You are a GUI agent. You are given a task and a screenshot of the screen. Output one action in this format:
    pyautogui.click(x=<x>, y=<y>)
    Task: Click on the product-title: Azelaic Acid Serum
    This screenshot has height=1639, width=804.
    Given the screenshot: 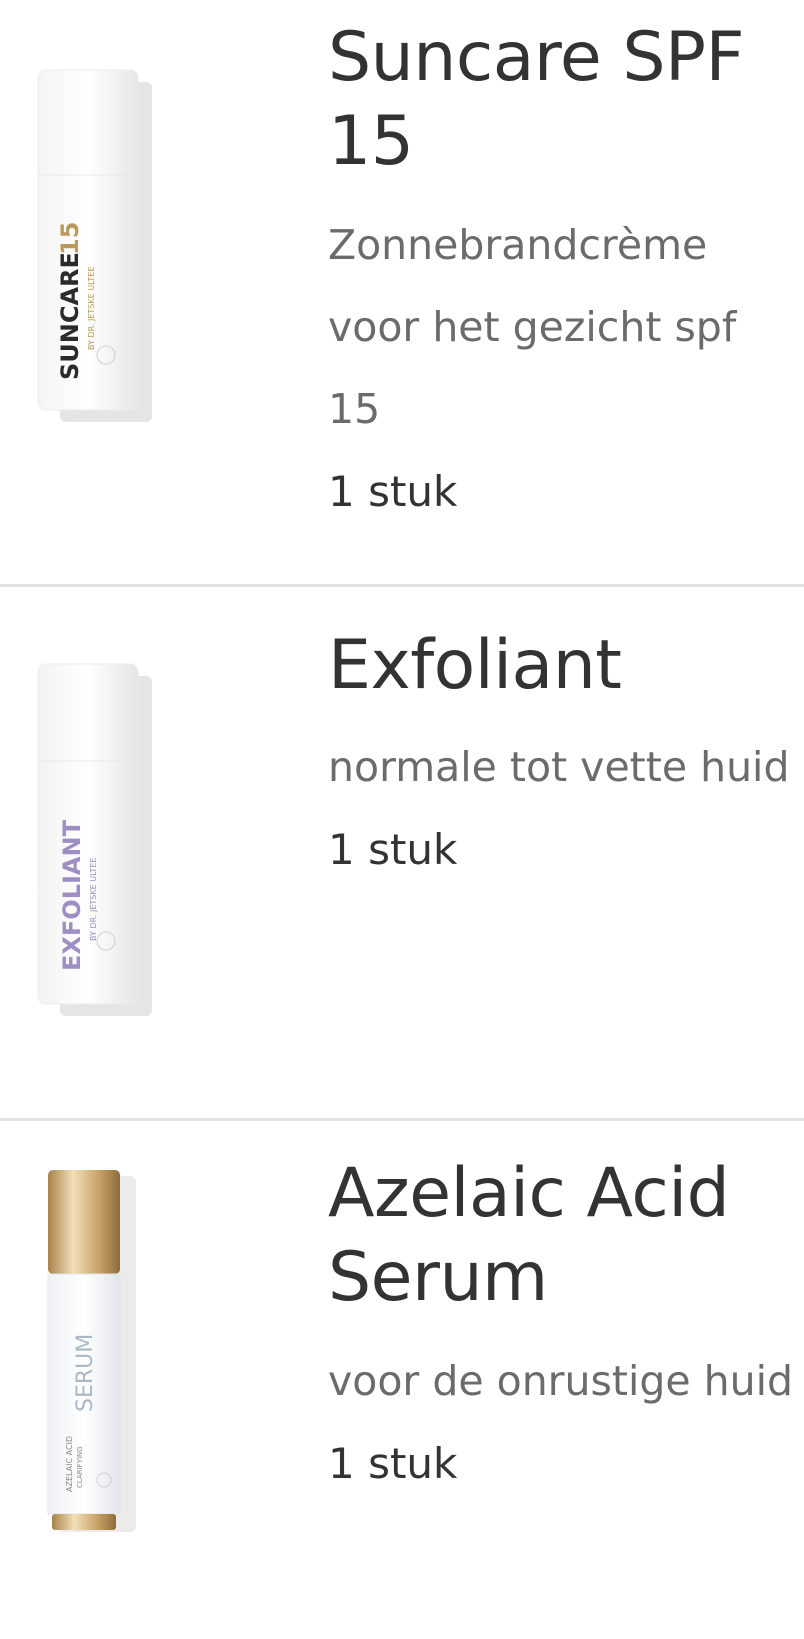 What is the action you would take?
    pyautogui.click(x=563, y=1236)
    